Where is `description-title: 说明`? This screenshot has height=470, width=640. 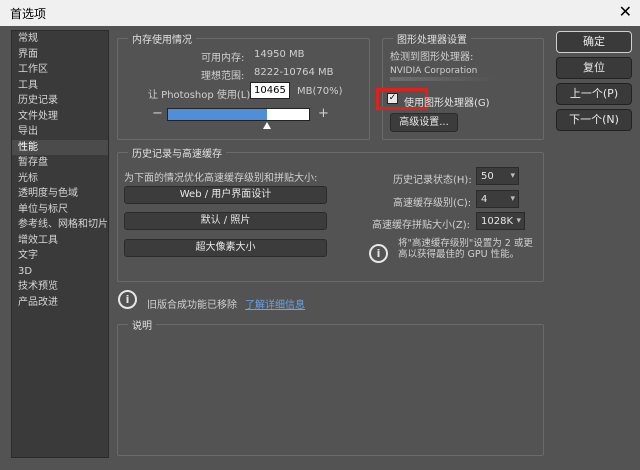 description-title: 说明 is located at coordinates (142, 324).